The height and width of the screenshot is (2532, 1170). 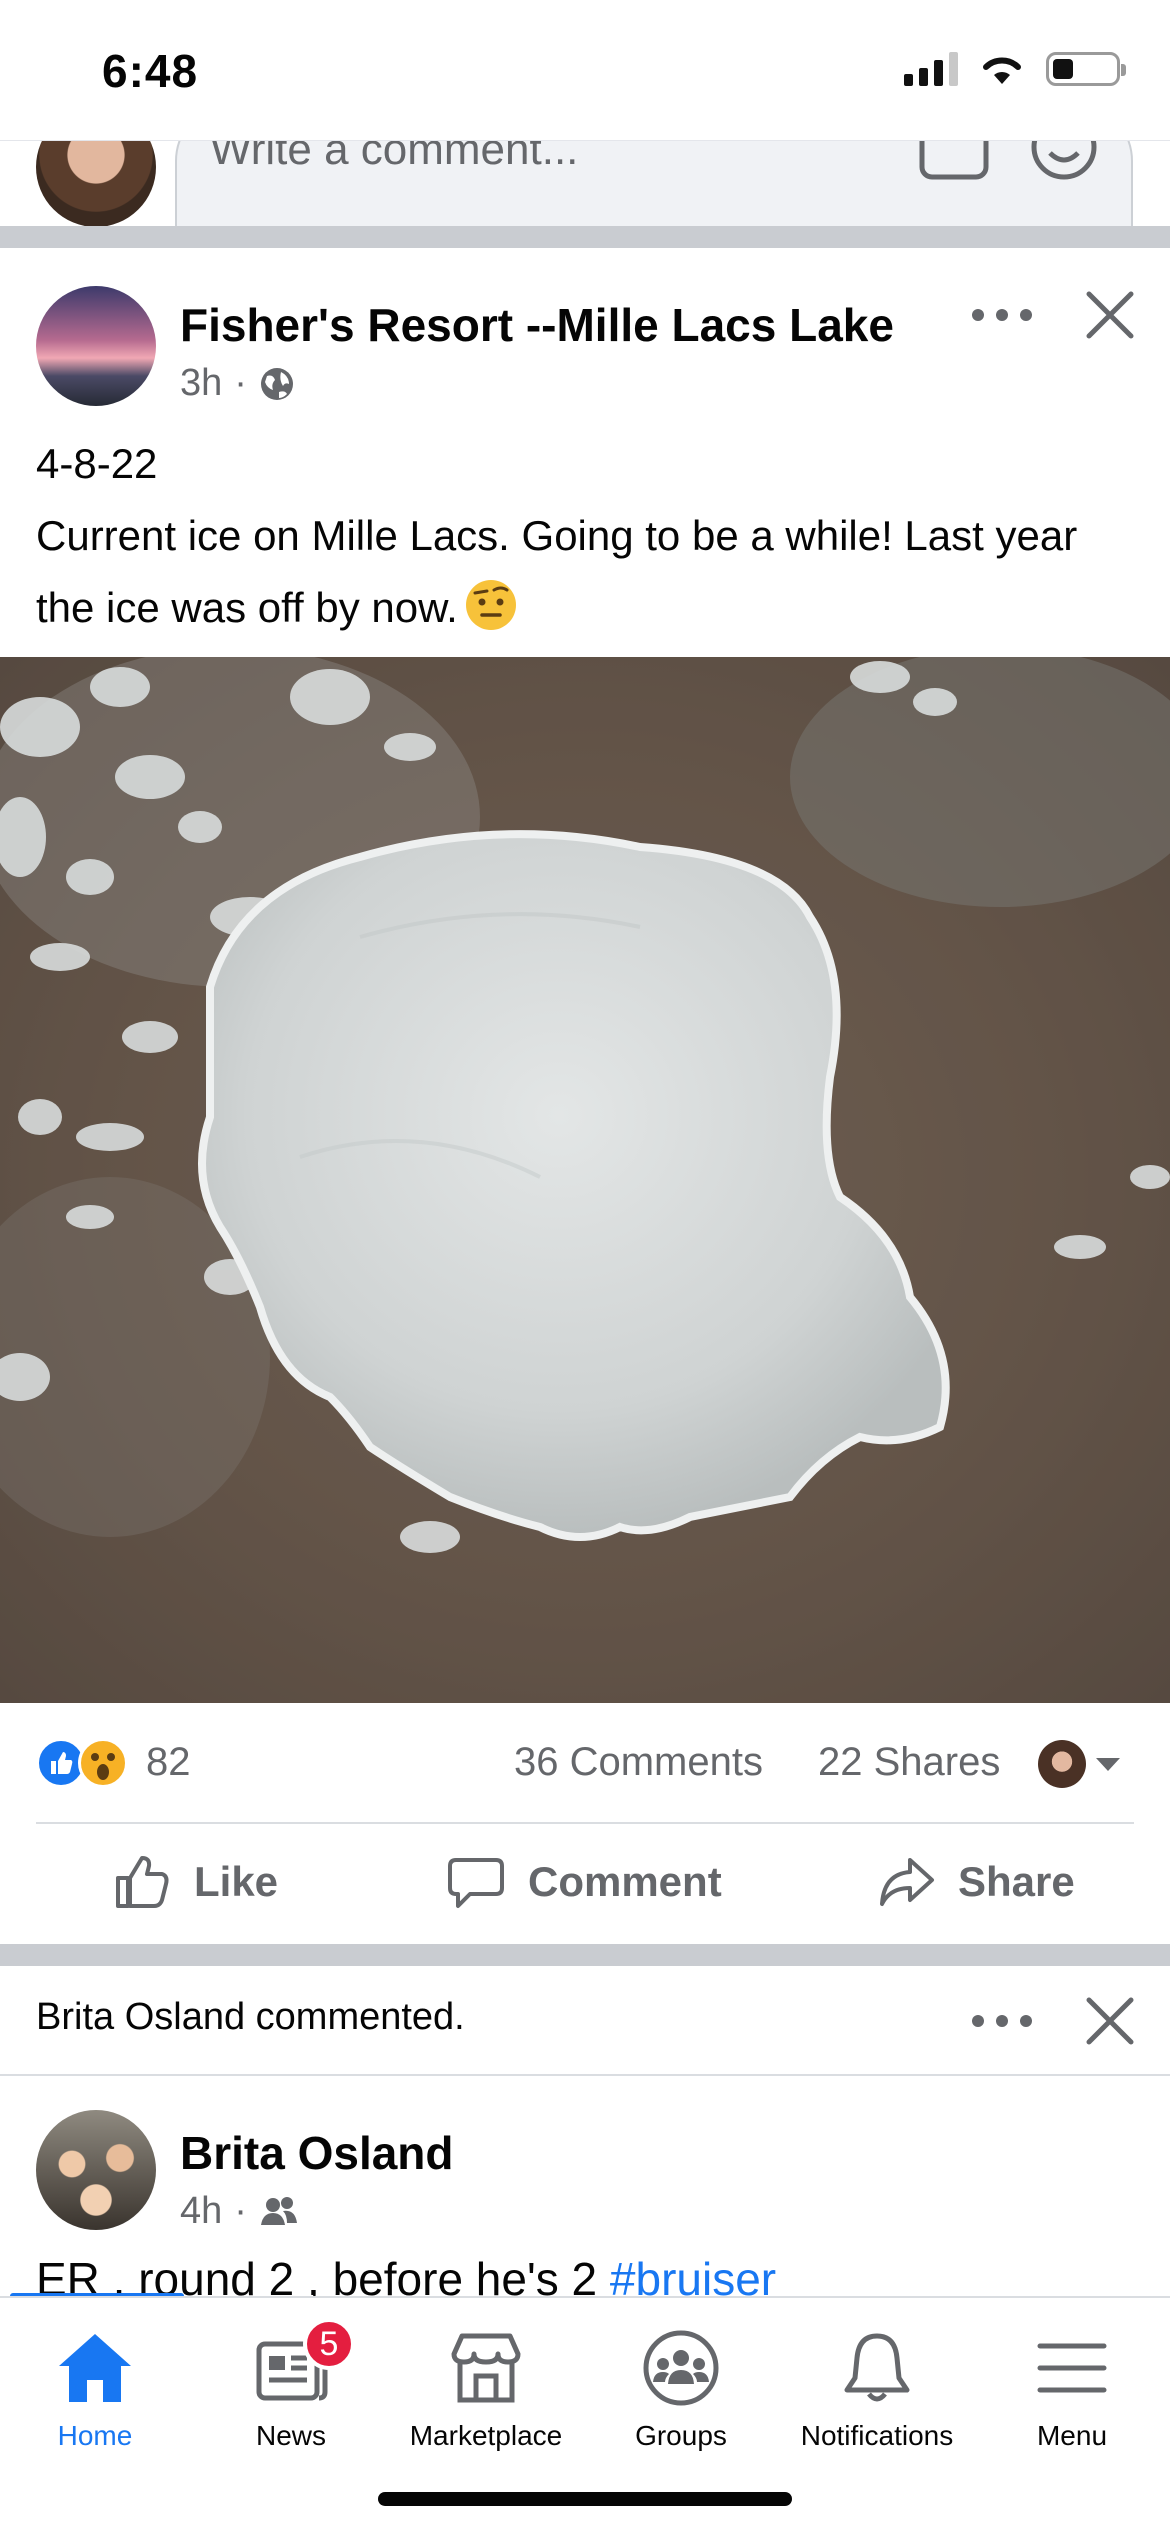 What do you see at coordinates (909, 1762) in the screenshot?
I see `shares-count: 22 Shares` at bounding box center [909, 1762].